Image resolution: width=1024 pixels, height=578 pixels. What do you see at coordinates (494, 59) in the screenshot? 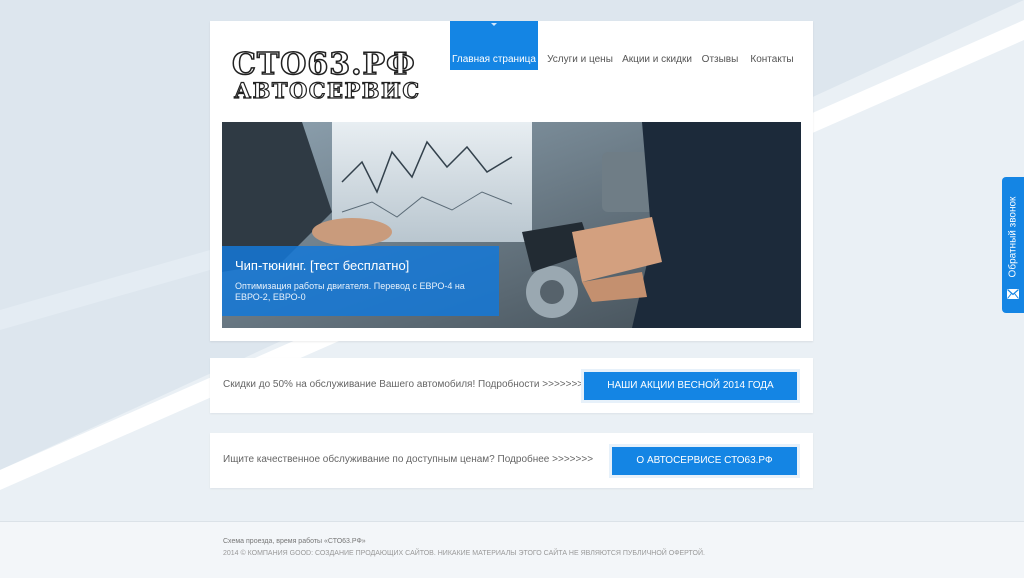
I see `nav-item-label: Главная страница` at bounding box center [494, 59].